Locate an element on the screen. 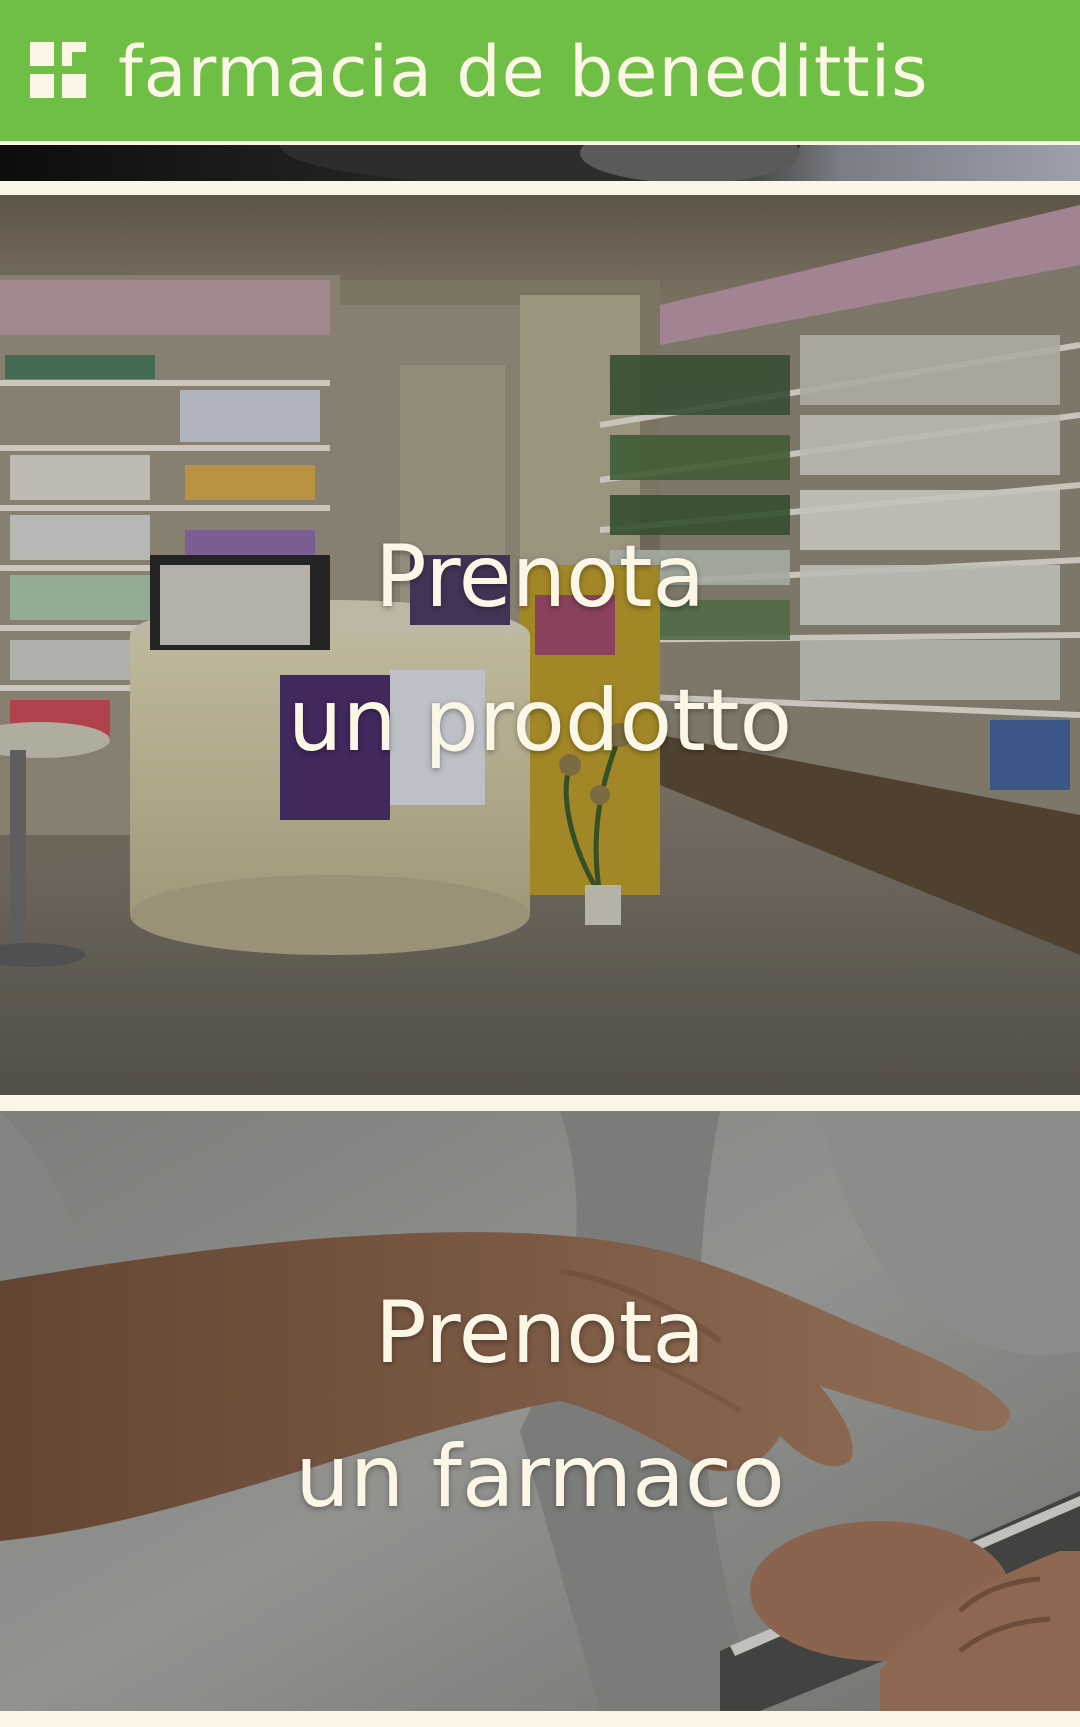 The width and height of the screenshot is (1080, 1727). pharmacy-logo-icon is located at coordinates (59, 71).